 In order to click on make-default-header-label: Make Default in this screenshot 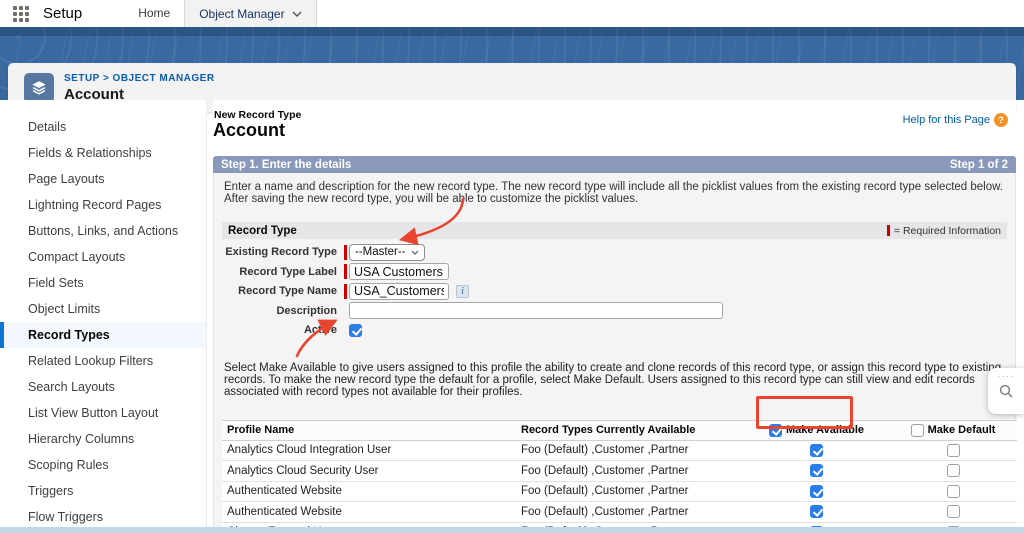, I will do `click(961, 430)`.